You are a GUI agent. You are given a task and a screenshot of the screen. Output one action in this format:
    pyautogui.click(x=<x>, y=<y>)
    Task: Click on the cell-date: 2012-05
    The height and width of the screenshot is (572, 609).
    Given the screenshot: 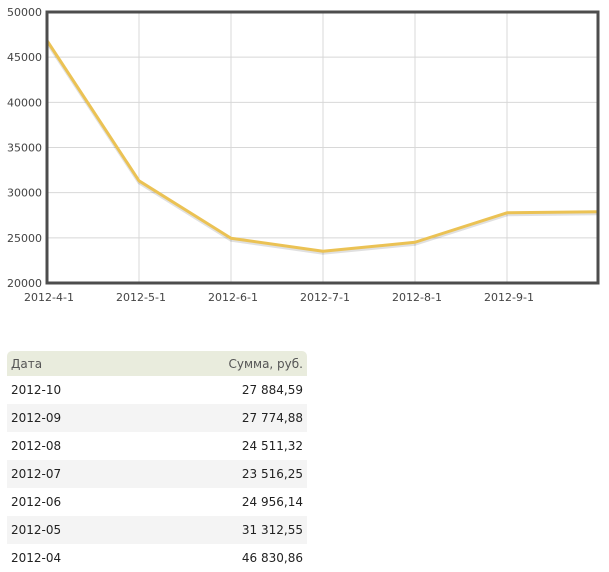 What is the action you would take?
    pyautogui.click(x=69, y=530)
    